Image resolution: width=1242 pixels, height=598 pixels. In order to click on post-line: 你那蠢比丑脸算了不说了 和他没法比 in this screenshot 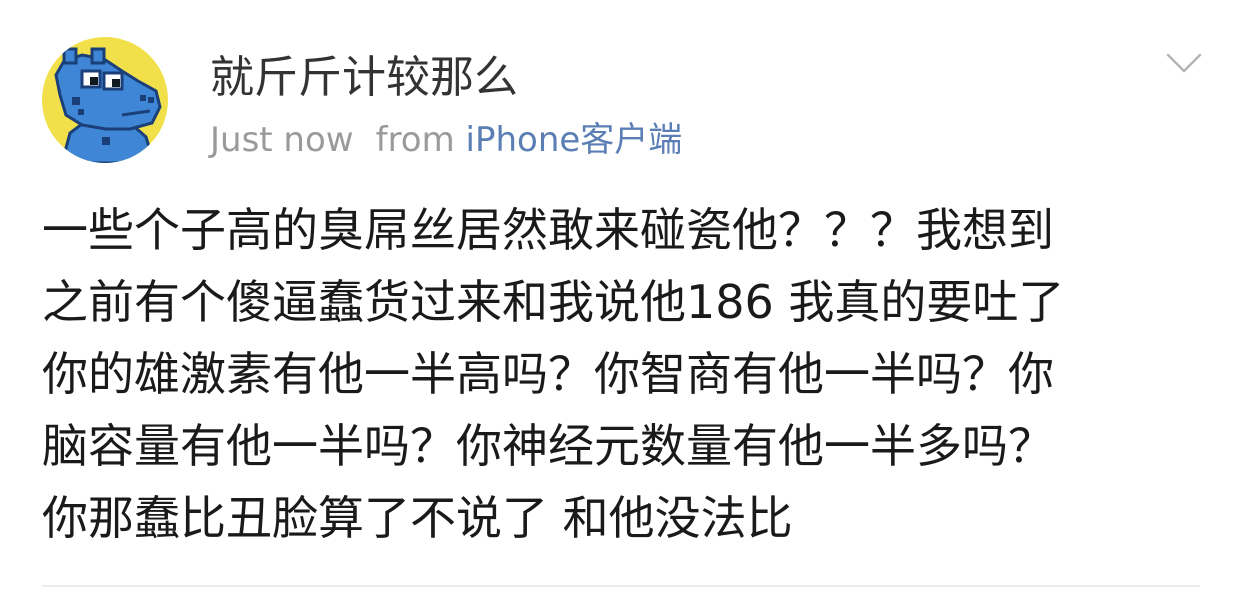, I will do `click(417, 518)`.